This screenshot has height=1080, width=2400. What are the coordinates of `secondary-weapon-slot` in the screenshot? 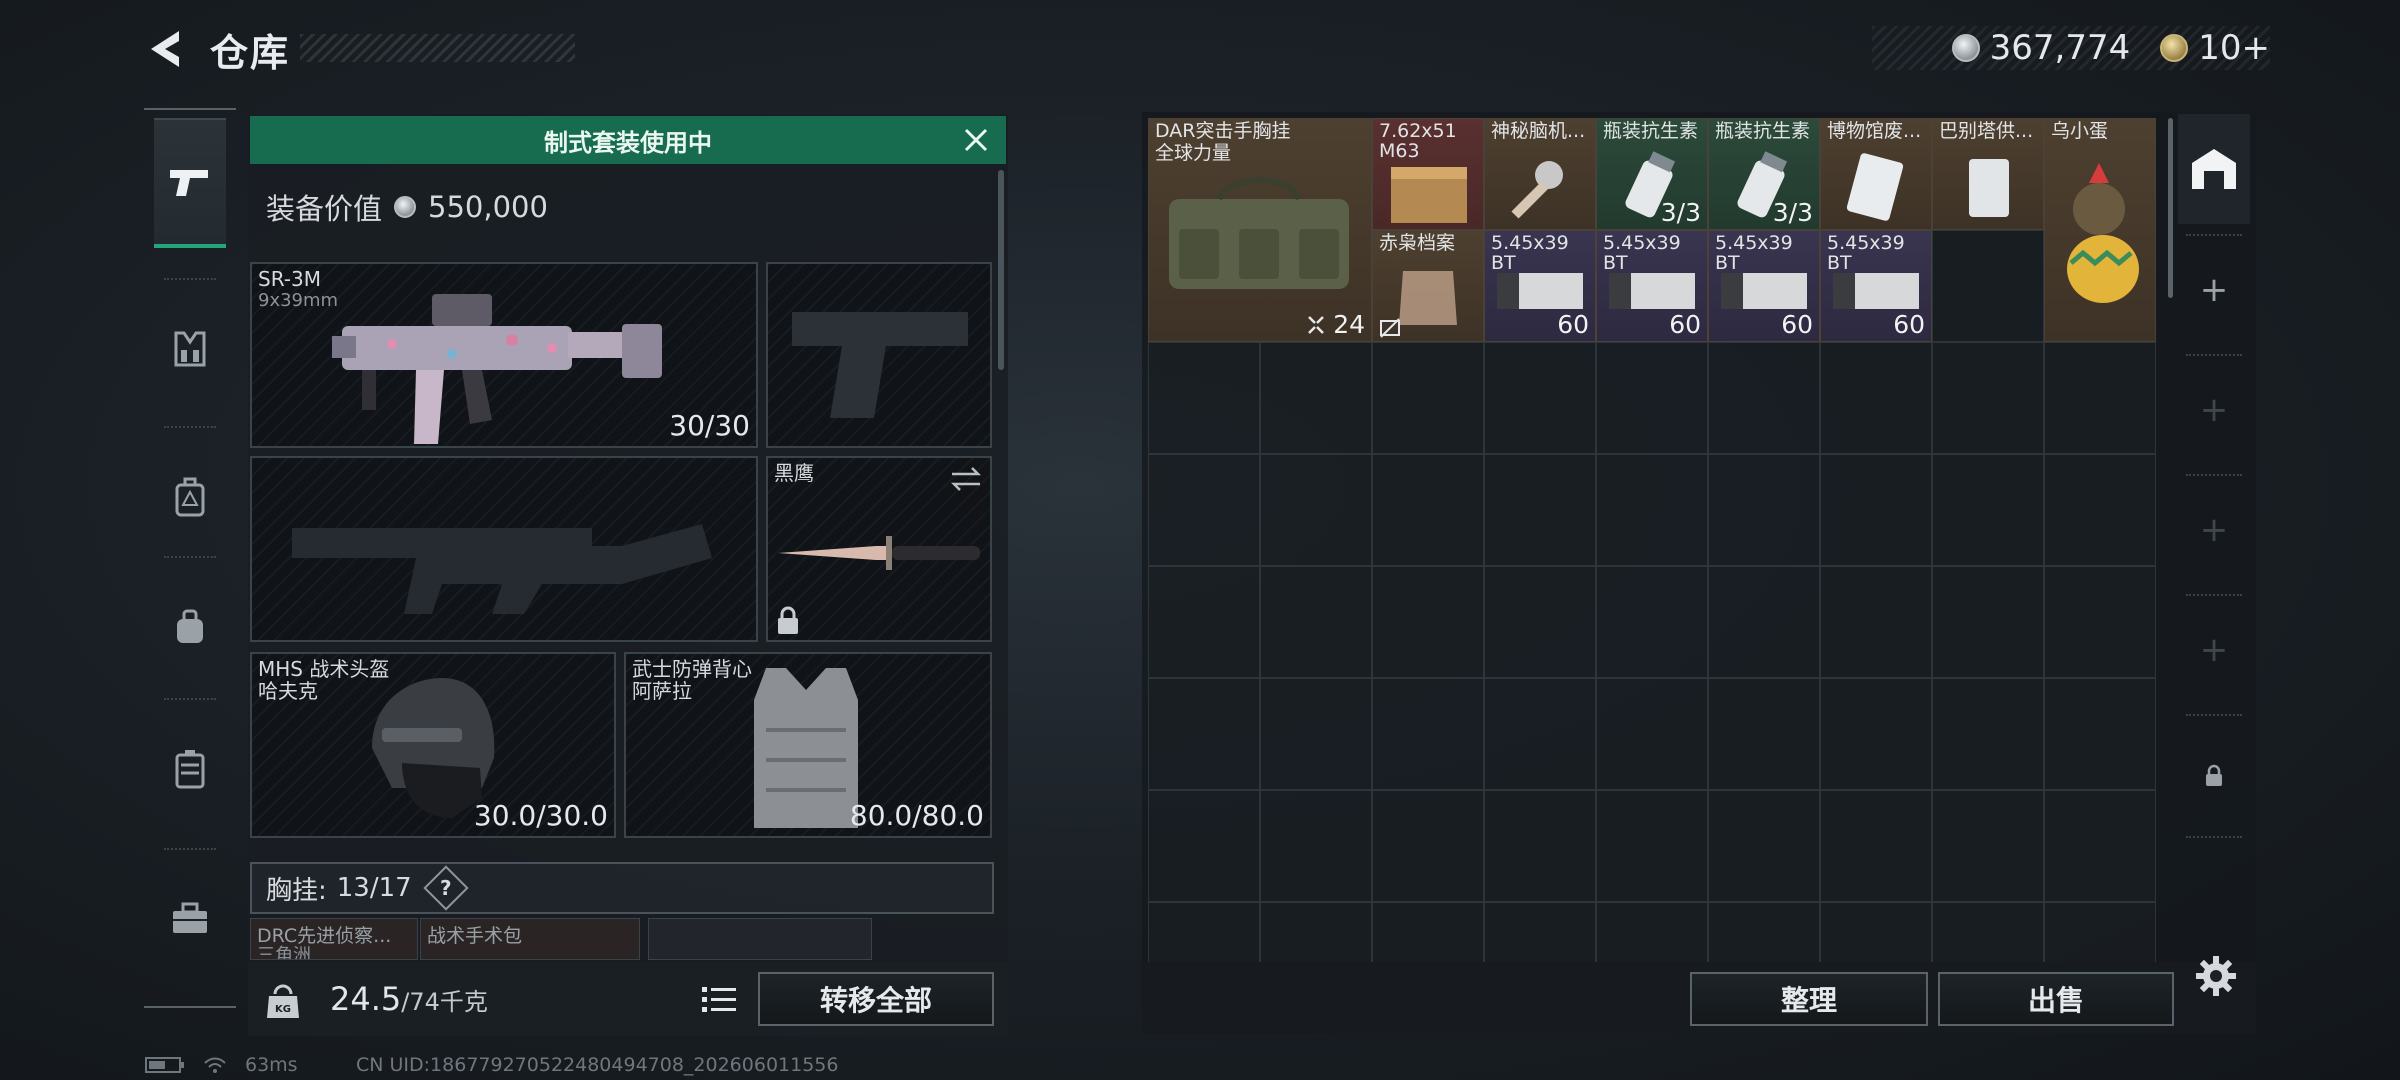 It's located at (504, 549).